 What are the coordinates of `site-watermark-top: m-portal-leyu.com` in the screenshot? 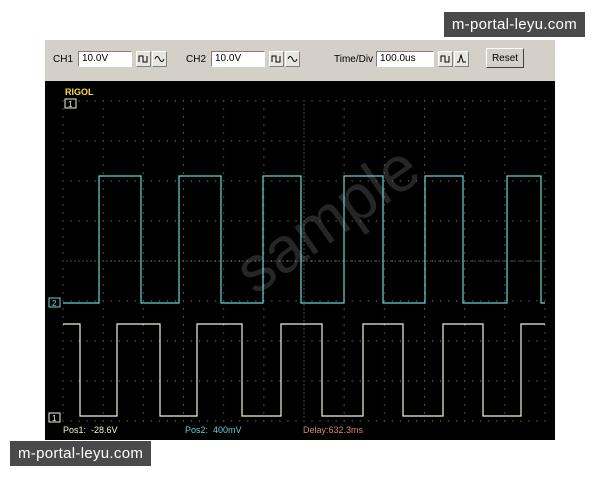 It's located at (514, 24).